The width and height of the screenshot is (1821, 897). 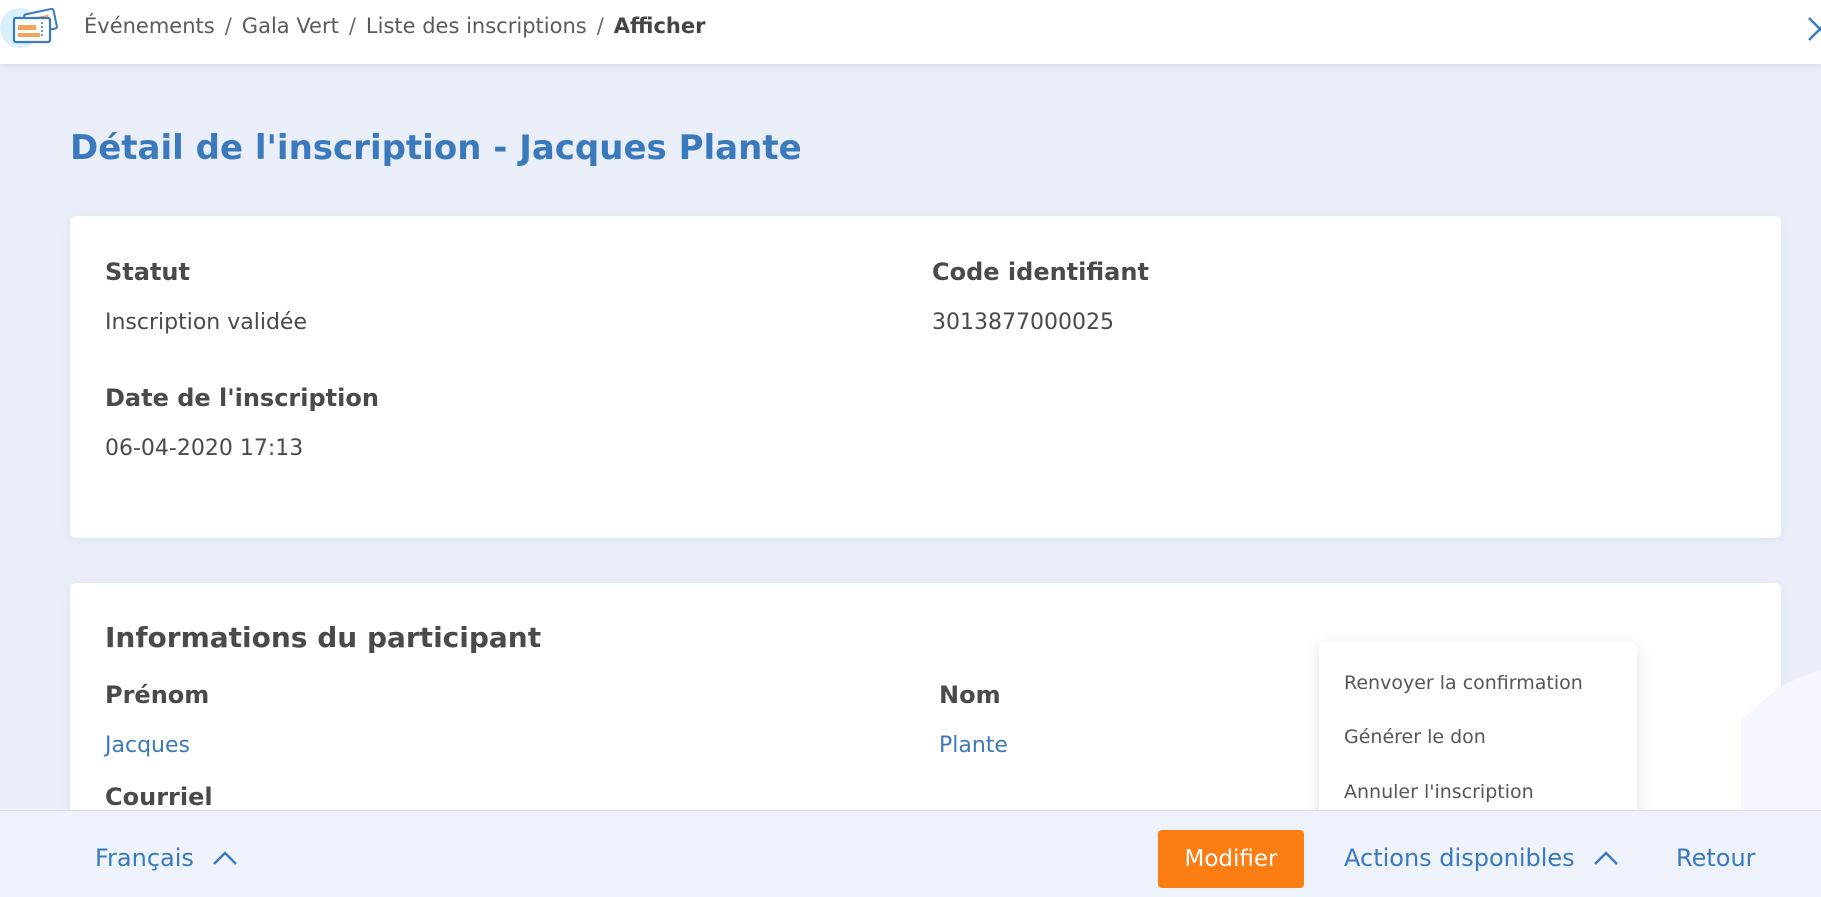 I want to click on code-value: 3013877000025, so click(x=1023, y=322).